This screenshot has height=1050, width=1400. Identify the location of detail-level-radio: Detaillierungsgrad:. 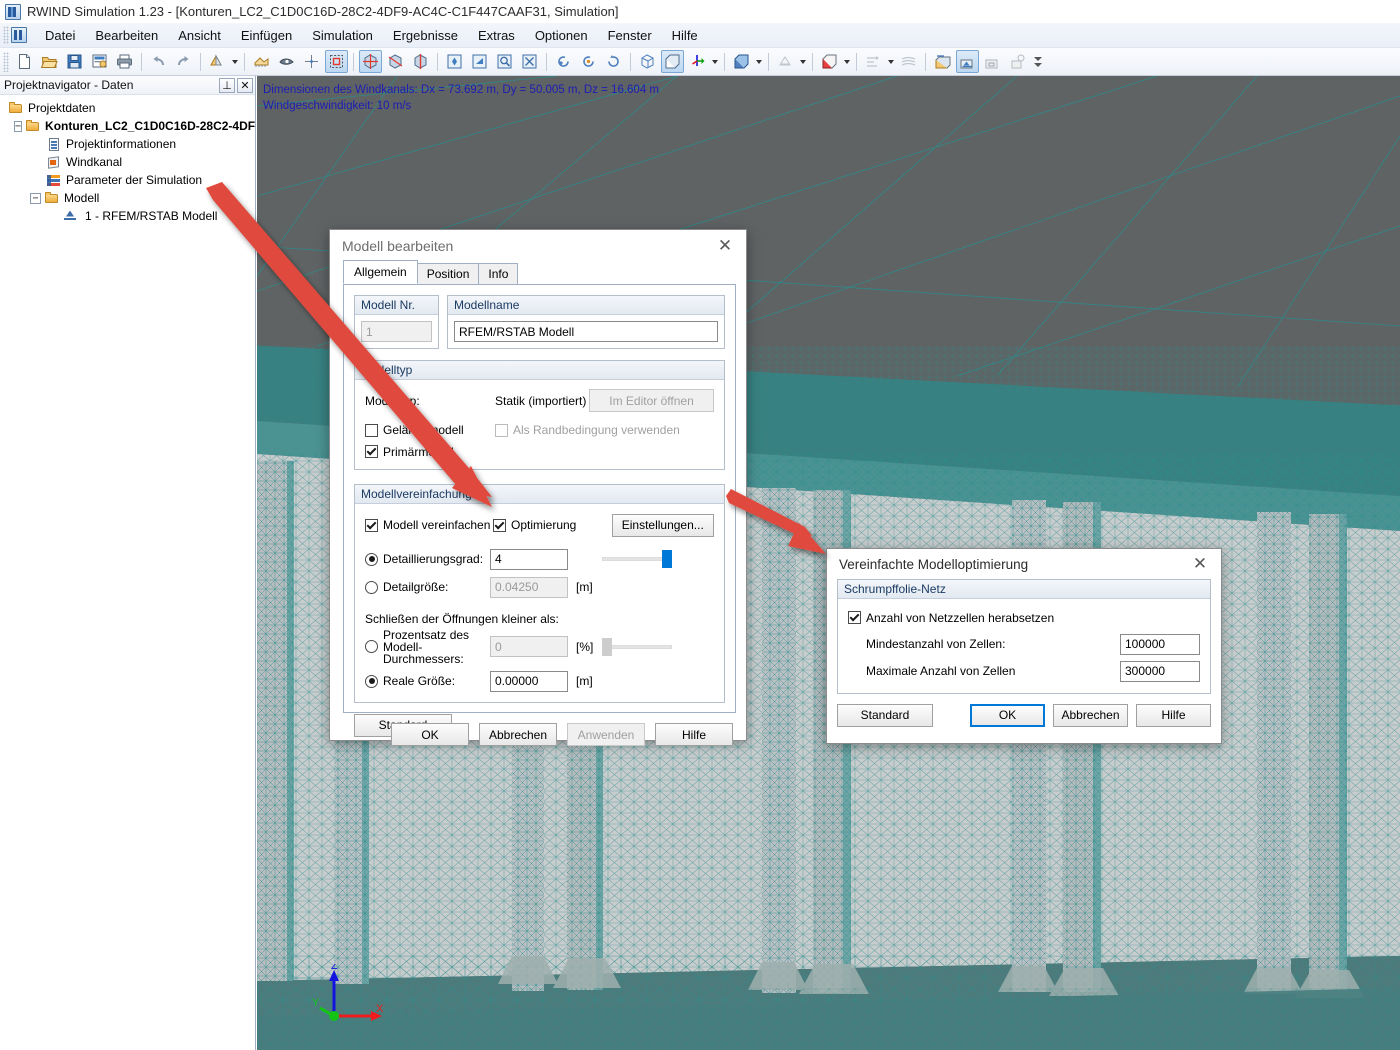
(427, 559).